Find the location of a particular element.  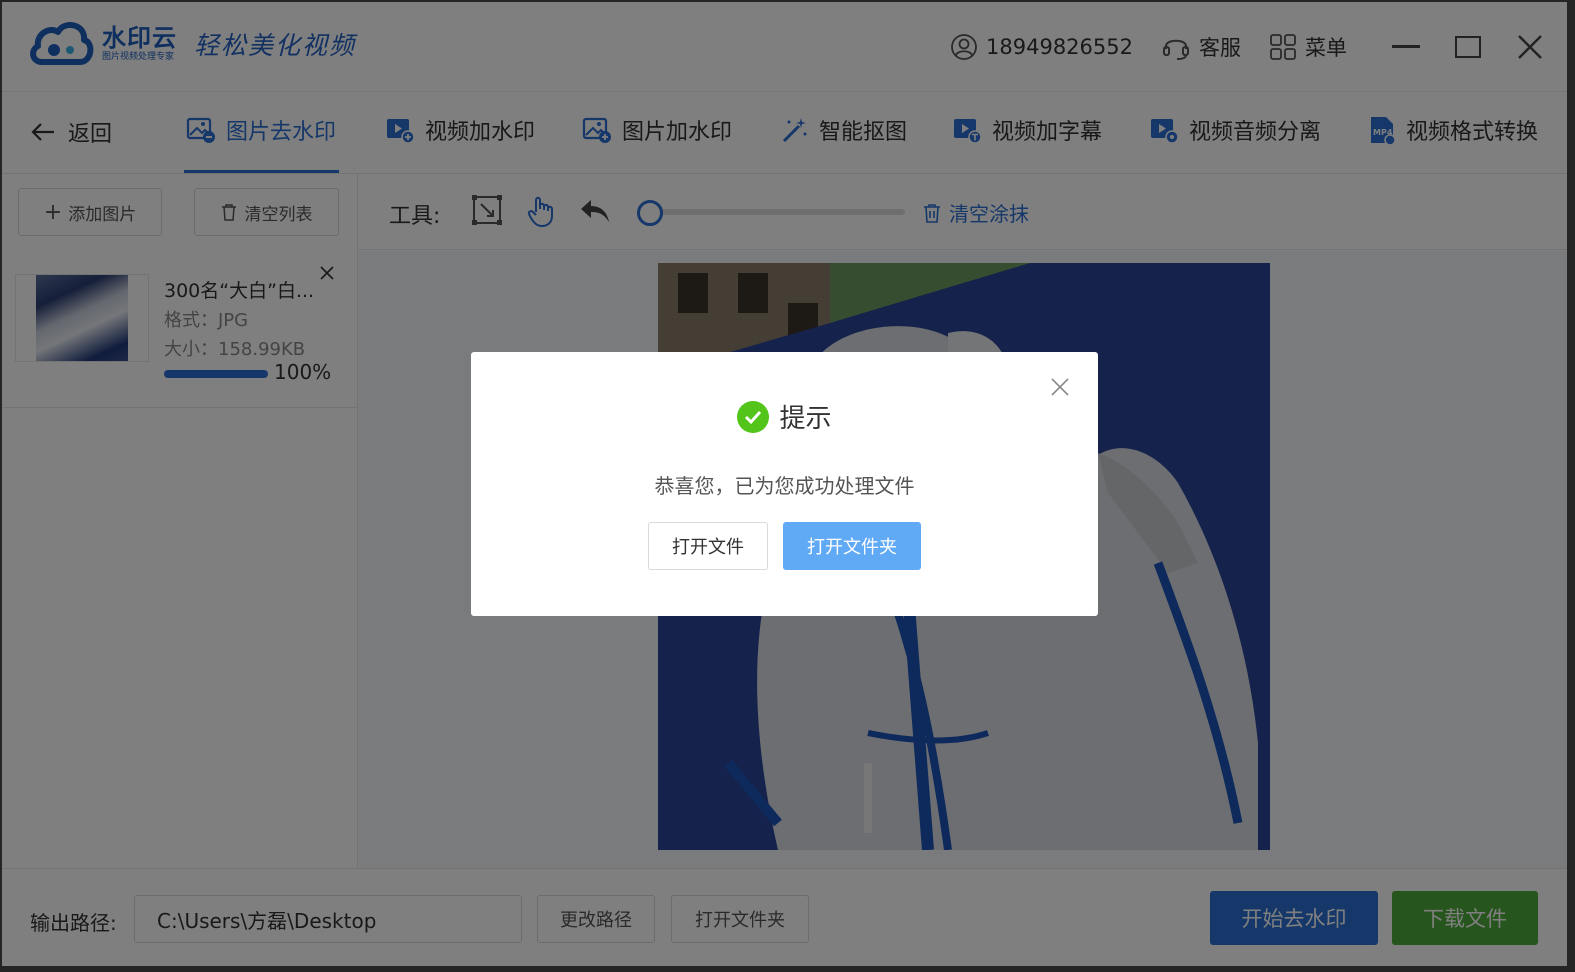

dialog-title: 提示 is located at coordinates (784, 416).